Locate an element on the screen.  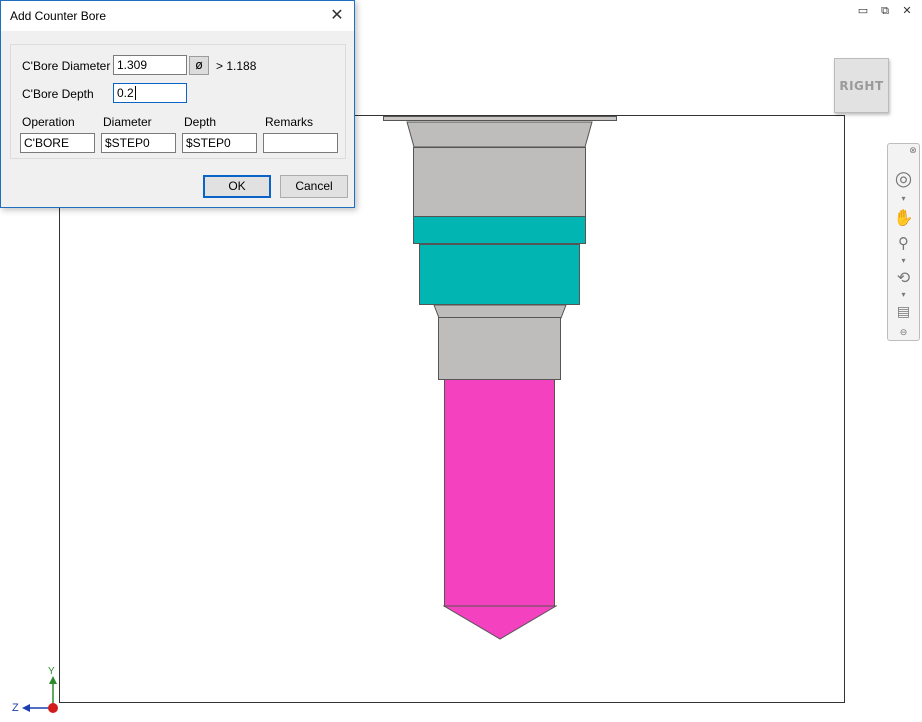
navigation-bar: ⊗ ◎ ▾ ✋ ⚲ ▾ ⟲ ▾ ▤ ⊖ is located at coordinates (903, 242).